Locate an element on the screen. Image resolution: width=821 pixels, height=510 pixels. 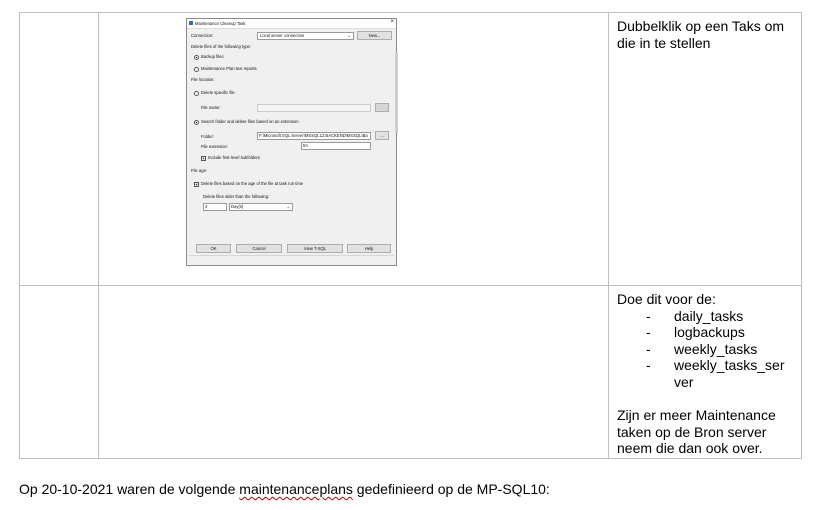
search-folder-radio is located at coordinates (196, 122).